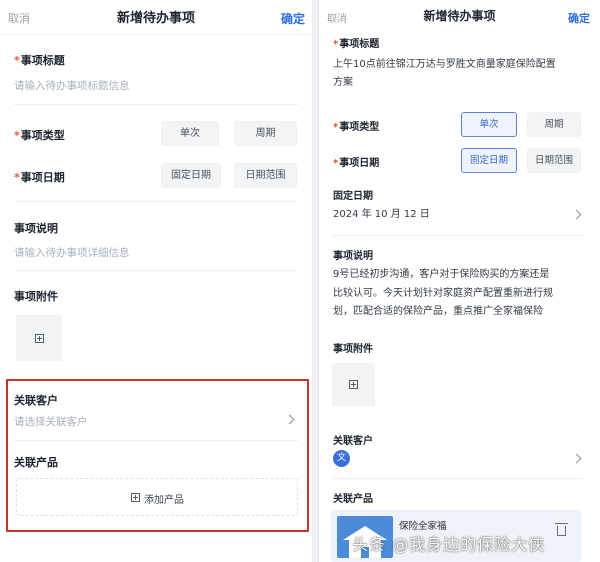 The width and height of the screenshot is (600, 562). Describe the element at coordinates (381, 214) in the screenshot. I see `fixed-date-value: 2024 年 10 月 12 日` at that location.